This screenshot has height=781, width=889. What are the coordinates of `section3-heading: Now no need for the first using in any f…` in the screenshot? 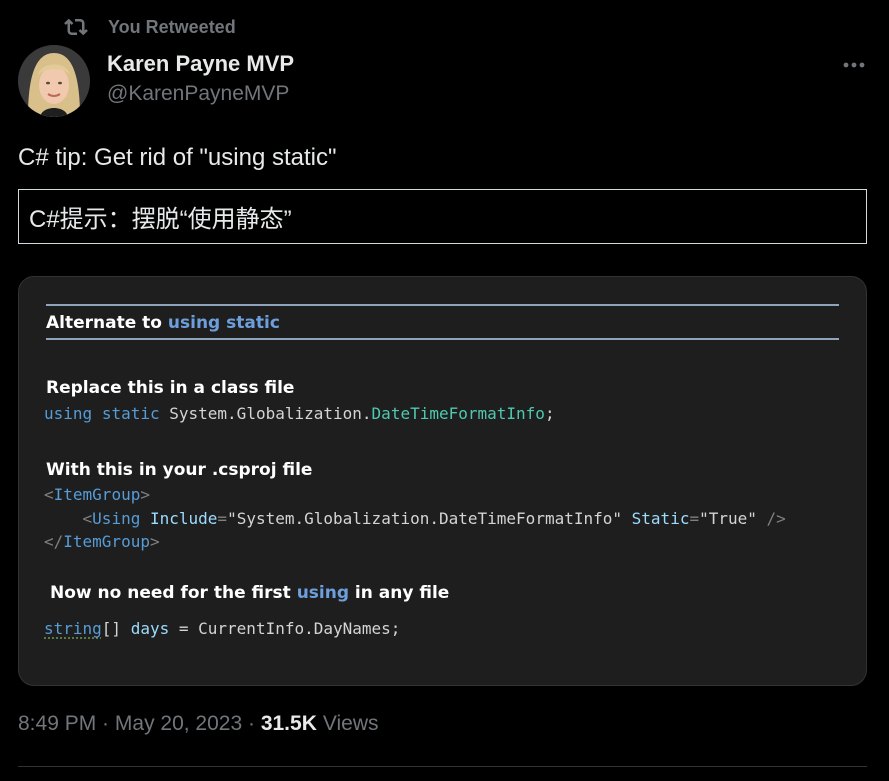 It's located at (250, 593).